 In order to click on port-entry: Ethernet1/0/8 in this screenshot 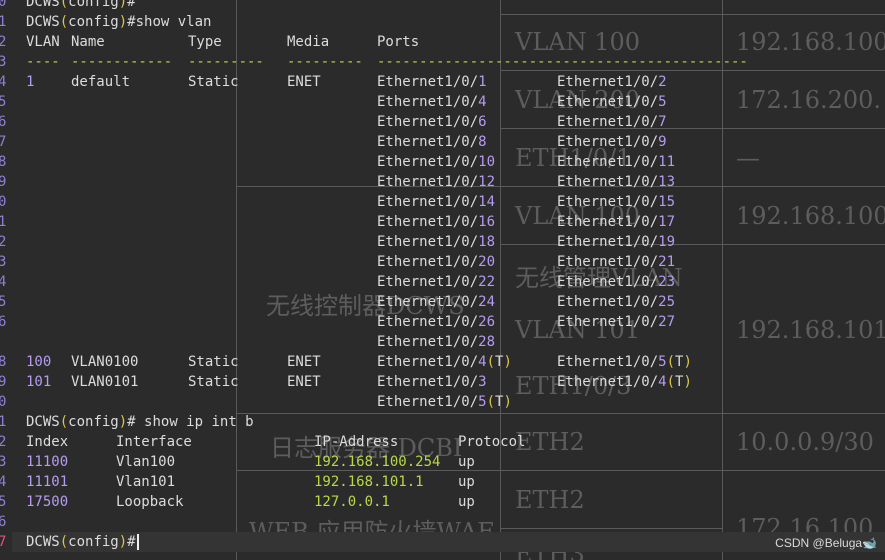, I will do `click(432, 142)`.